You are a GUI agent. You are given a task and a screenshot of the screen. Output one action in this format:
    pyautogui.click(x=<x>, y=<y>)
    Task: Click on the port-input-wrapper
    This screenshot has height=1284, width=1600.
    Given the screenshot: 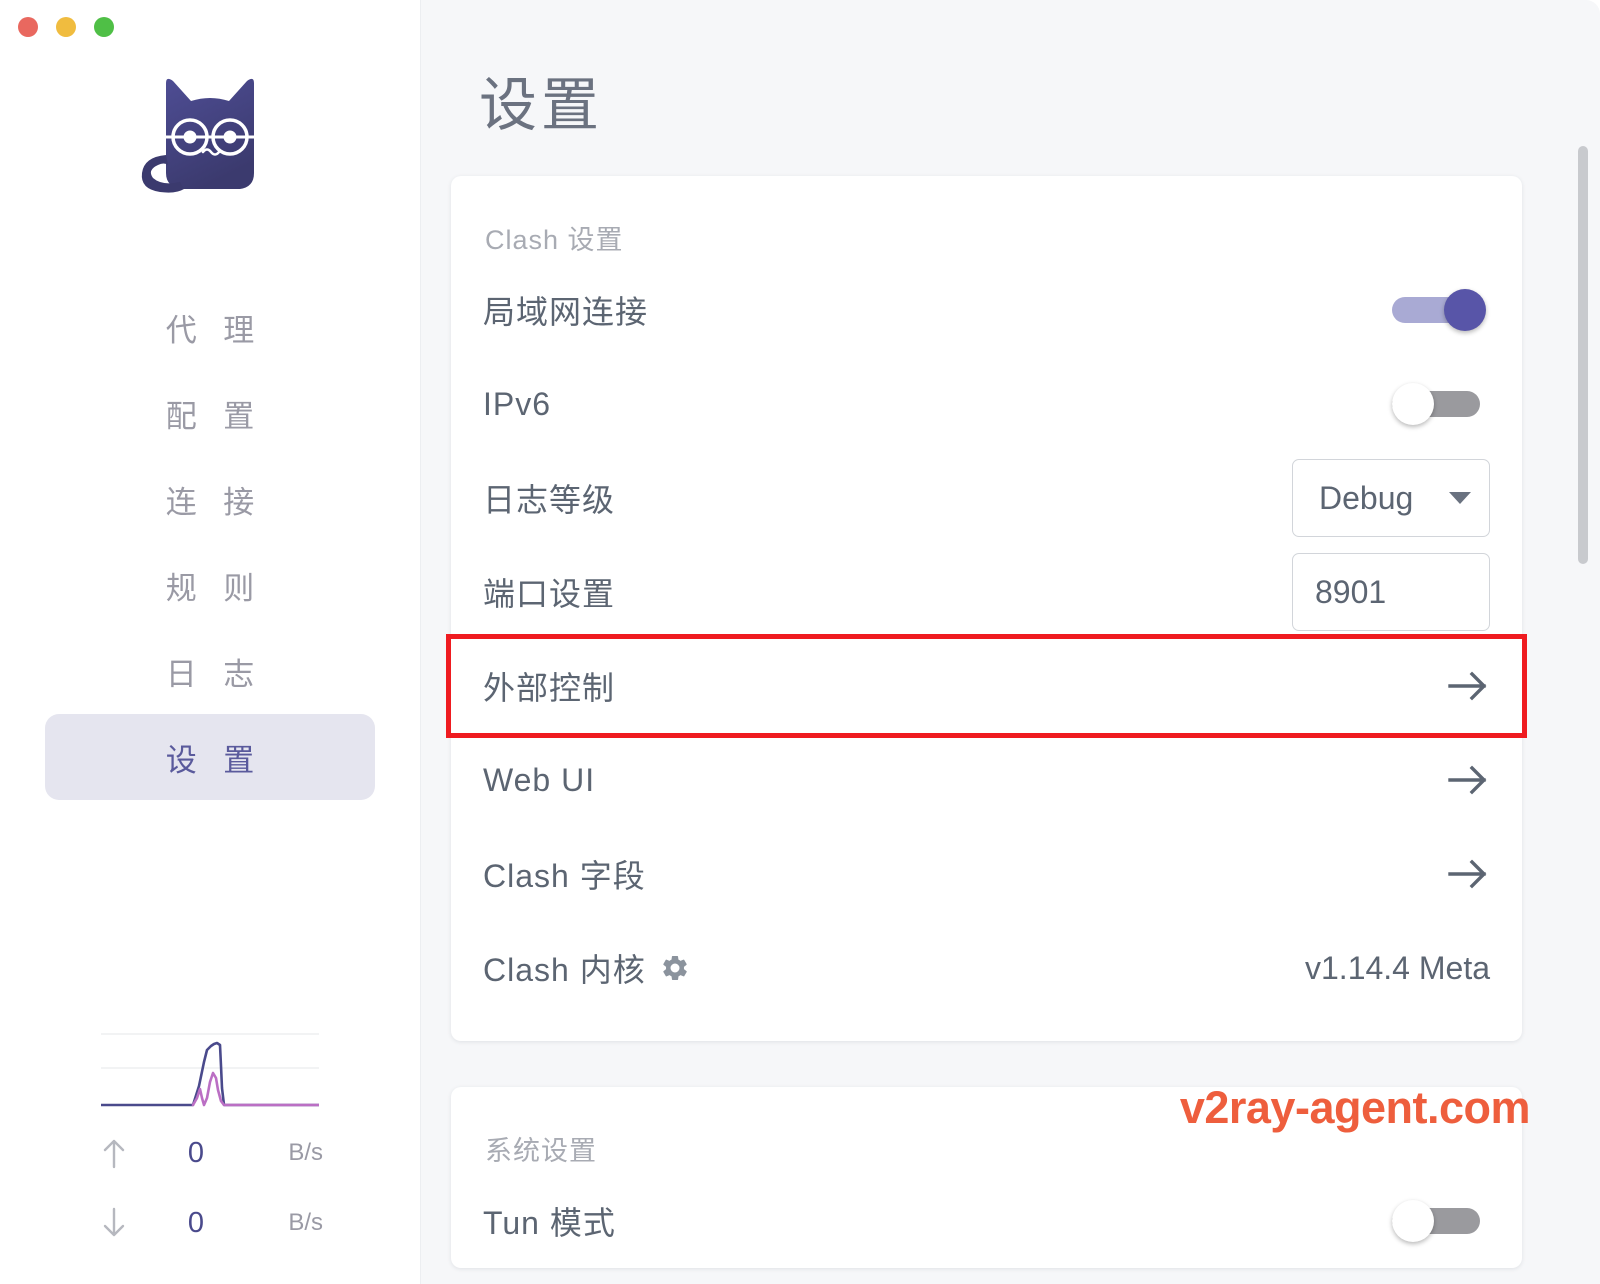 What is the action you would take?
    pyautogui.click(x=1391, y=592)
    